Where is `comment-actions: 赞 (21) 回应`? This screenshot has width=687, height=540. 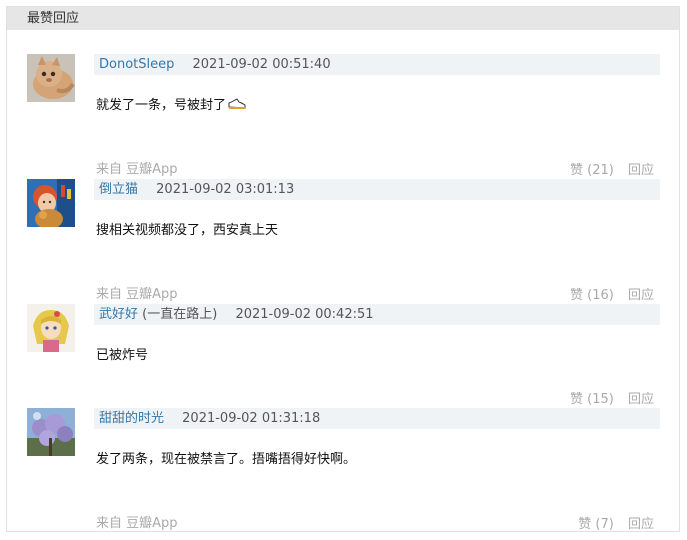 comment-actions: 赞 (21) 回应 is located at coordinates (612, 168).